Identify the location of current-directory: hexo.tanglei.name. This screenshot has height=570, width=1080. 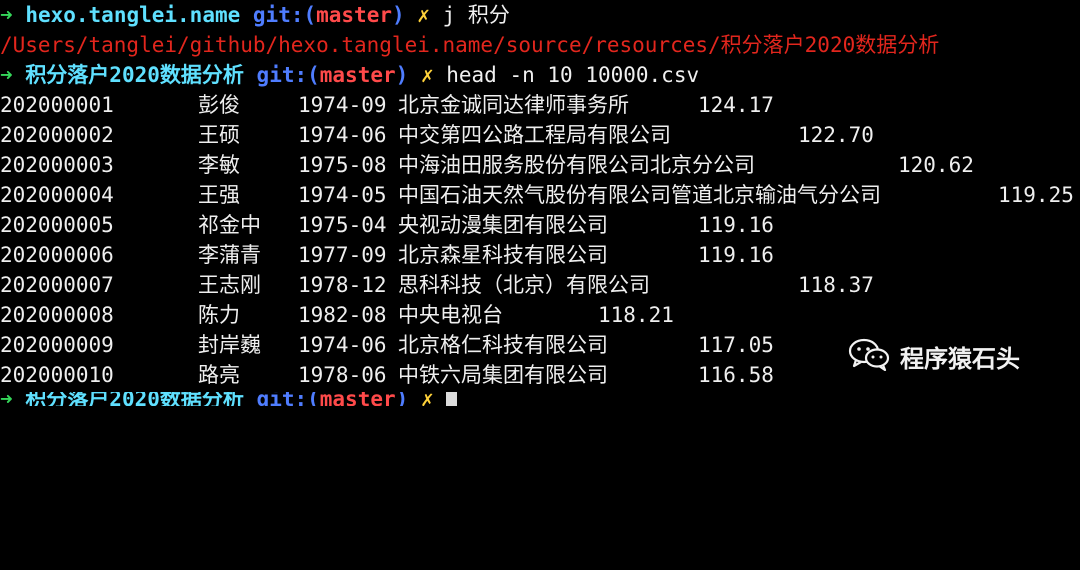
(133, 15).